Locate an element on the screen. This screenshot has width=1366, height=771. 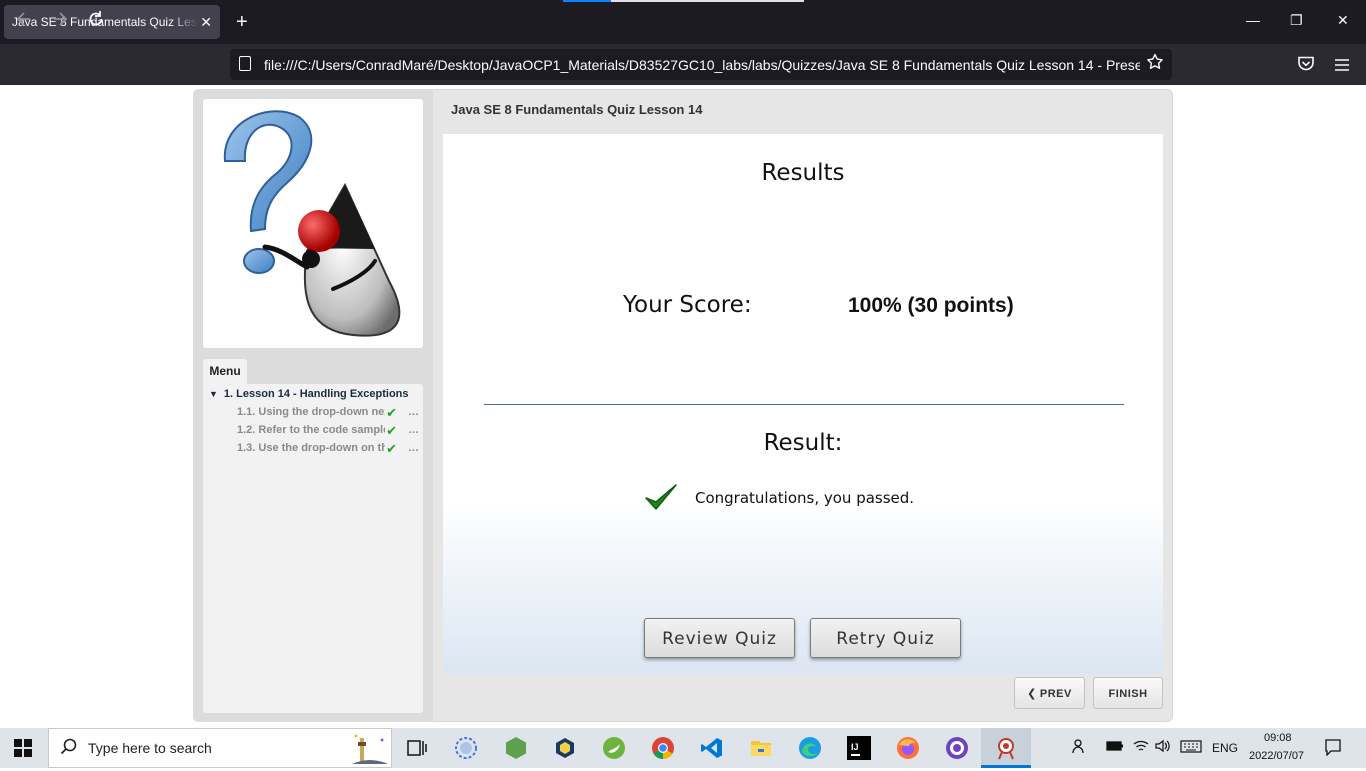
volume-icon is located at coordinates (1163, 747).